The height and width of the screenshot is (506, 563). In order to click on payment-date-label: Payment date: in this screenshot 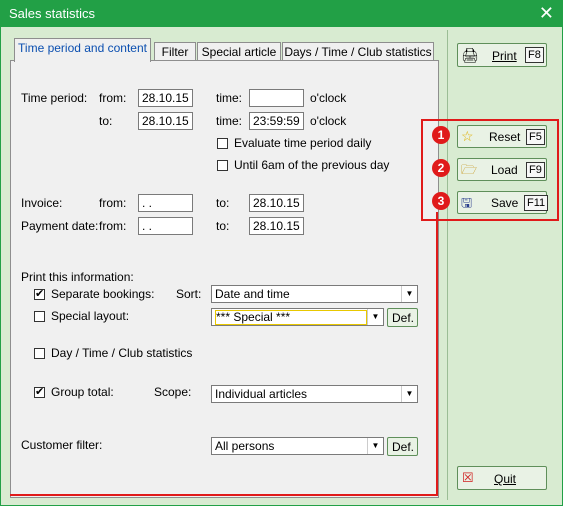, I will do `click(60, 226)`.